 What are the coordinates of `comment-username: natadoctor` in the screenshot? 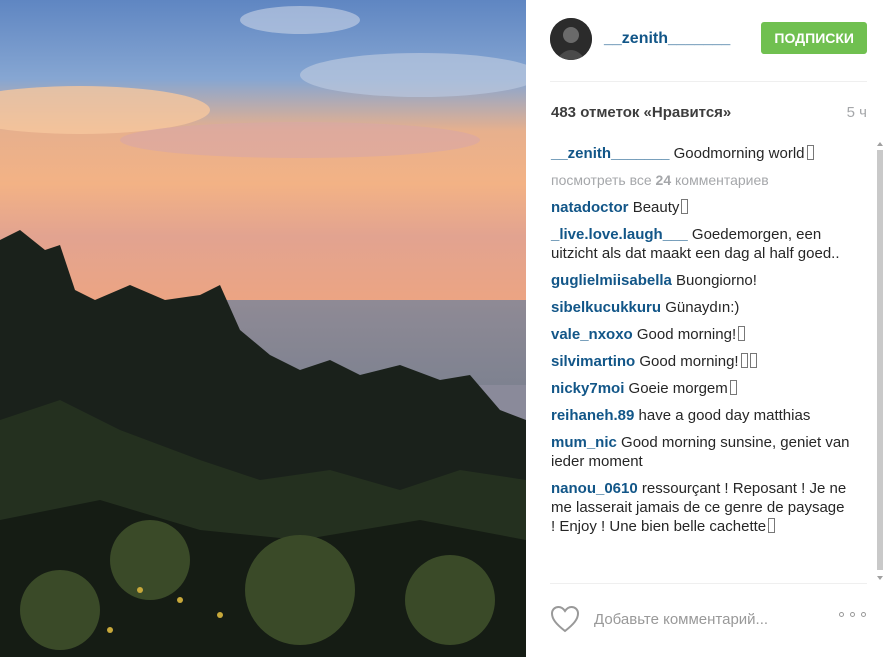 It's located at (590, 207).